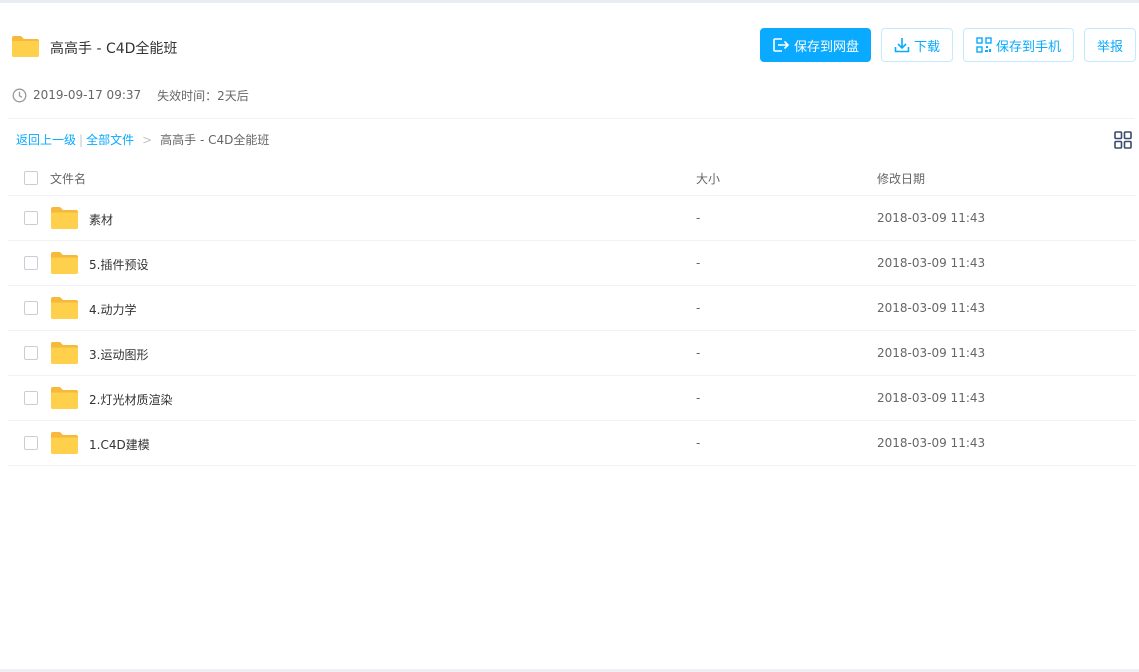  I want to click on report-label: 举报, so click(1109, 47).